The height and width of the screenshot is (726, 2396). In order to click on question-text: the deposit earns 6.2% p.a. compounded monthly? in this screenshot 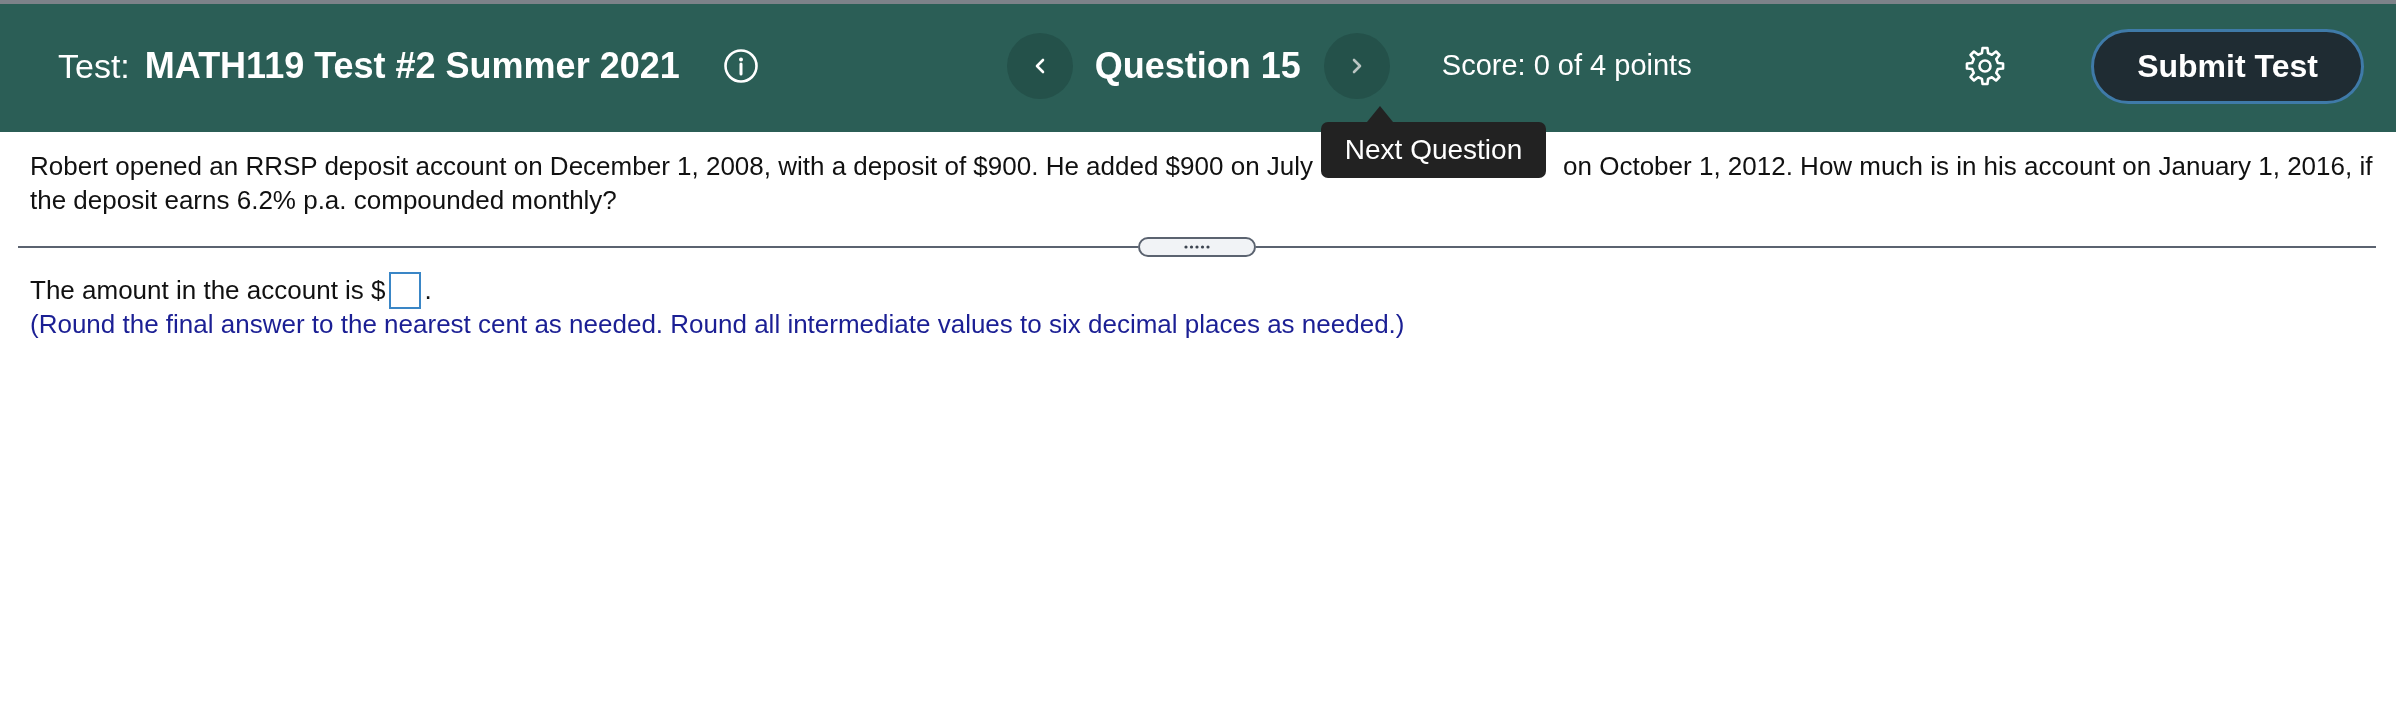, I will do `click(323, 200)`.